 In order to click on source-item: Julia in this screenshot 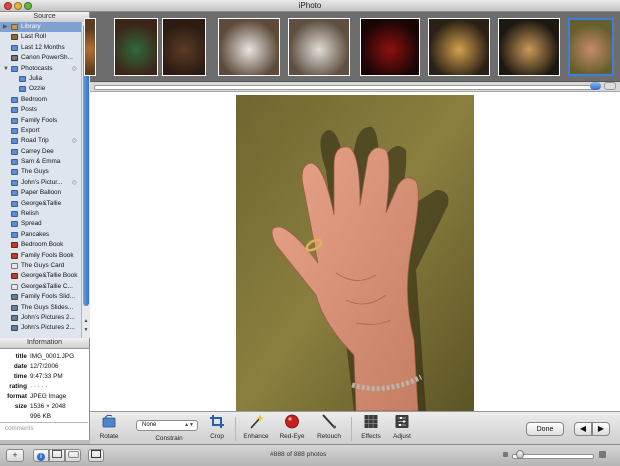, I will do `click(40, 79)`.